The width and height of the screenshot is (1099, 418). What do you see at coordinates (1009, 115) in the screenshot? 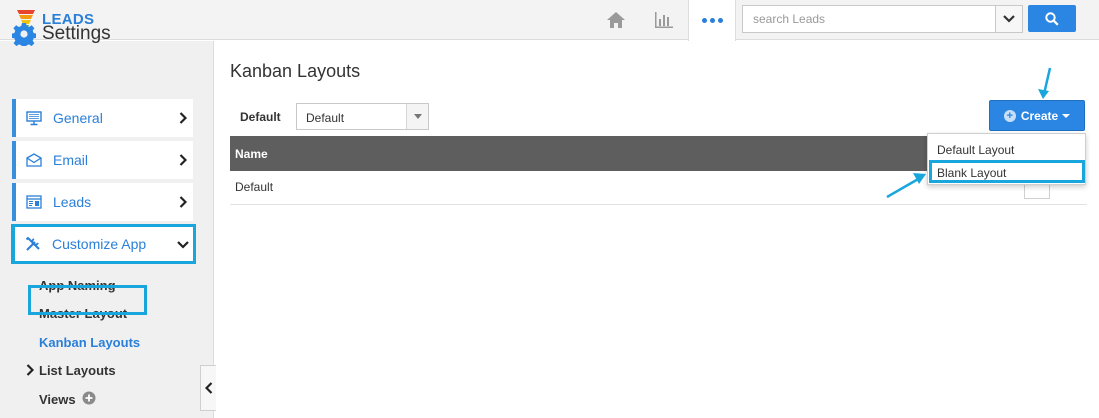
I see `plus-circle-icon: +` at bounding box center [1009, 115].